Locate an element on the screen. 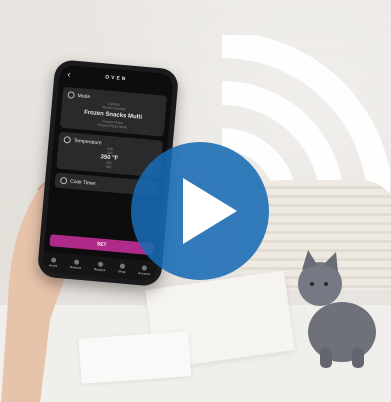  recipes-icon is located at coordinates (100, 264).